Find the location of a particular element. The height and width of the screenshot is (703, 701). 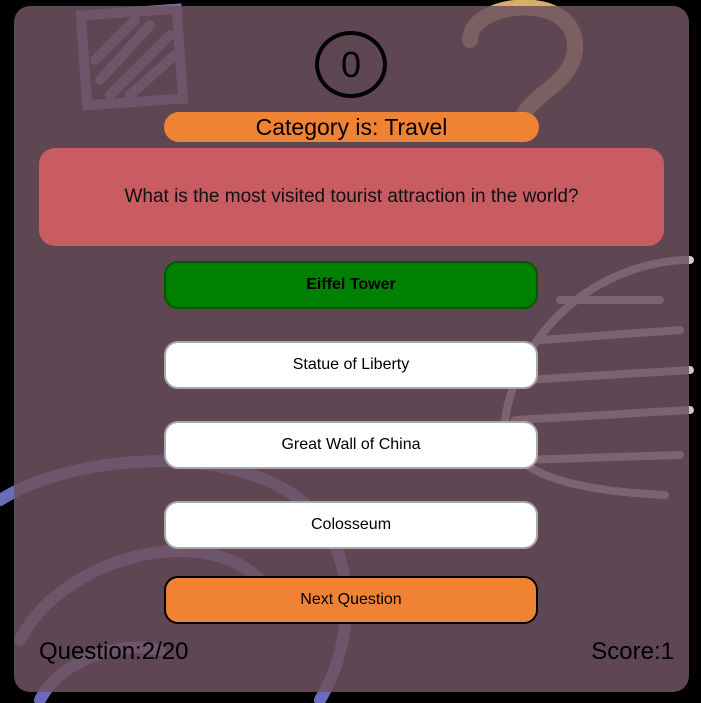

answer-option-great-wall: Great Wall of China is located at coordinates (351, 445).